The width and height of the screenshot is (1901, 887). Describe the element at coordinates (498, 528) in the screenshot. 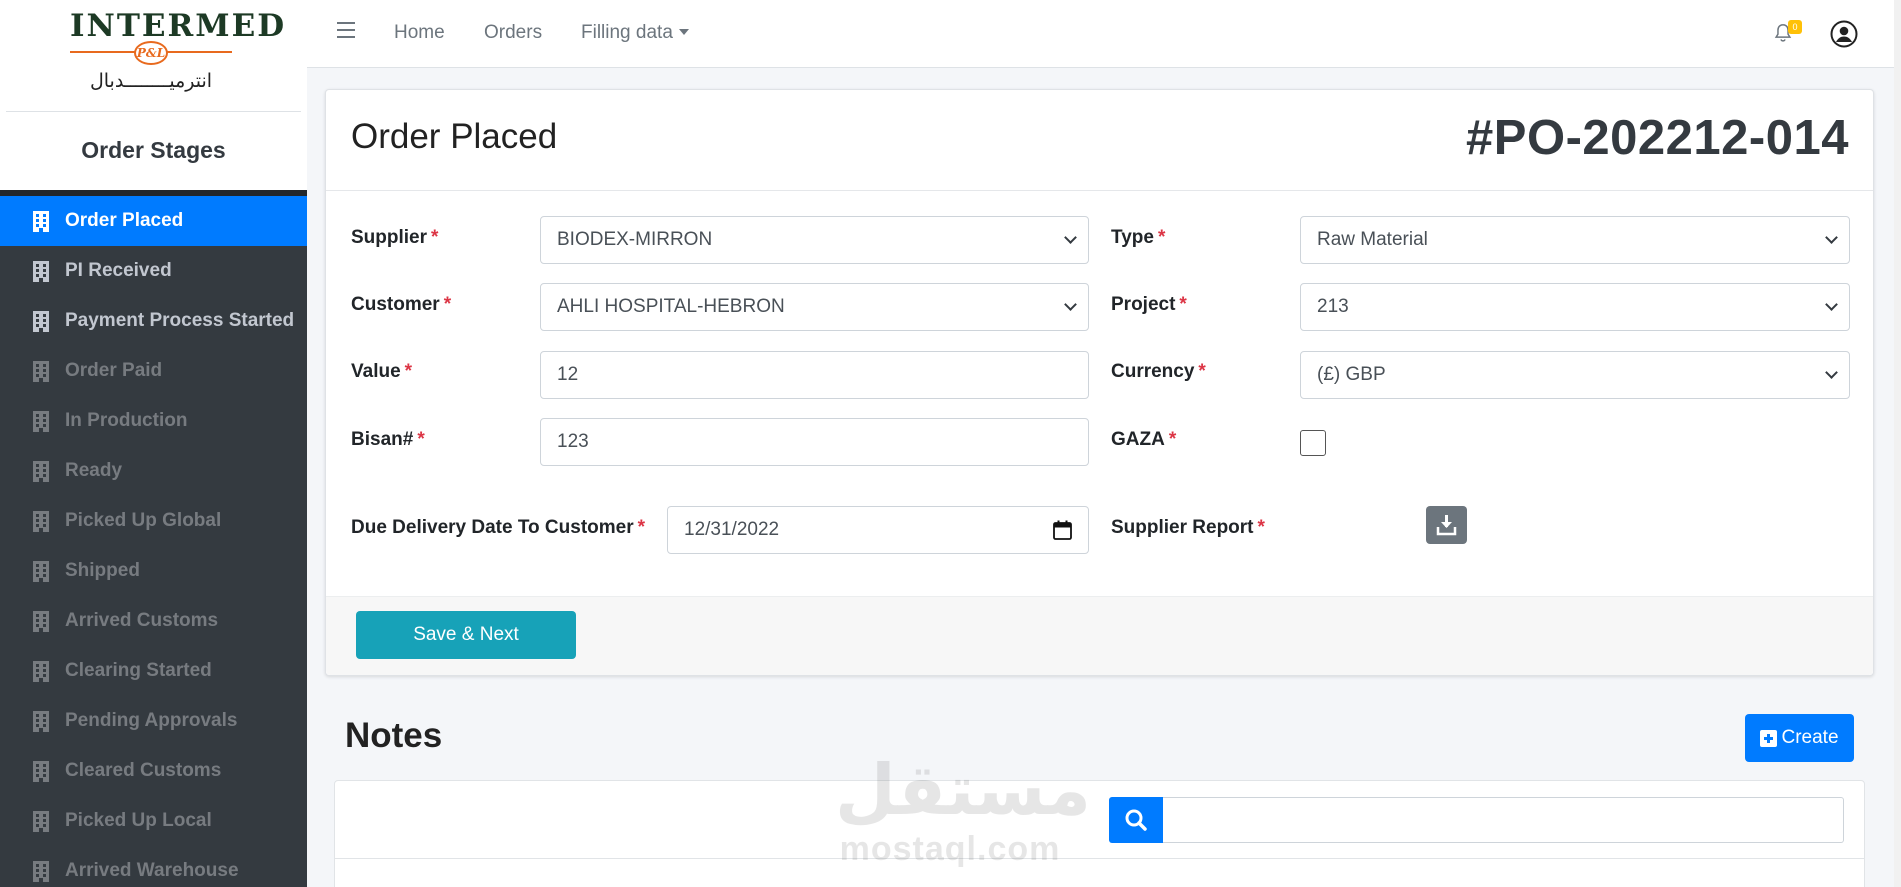

I see `due-date-label: Due Delivery Date To Customer *` at that location.